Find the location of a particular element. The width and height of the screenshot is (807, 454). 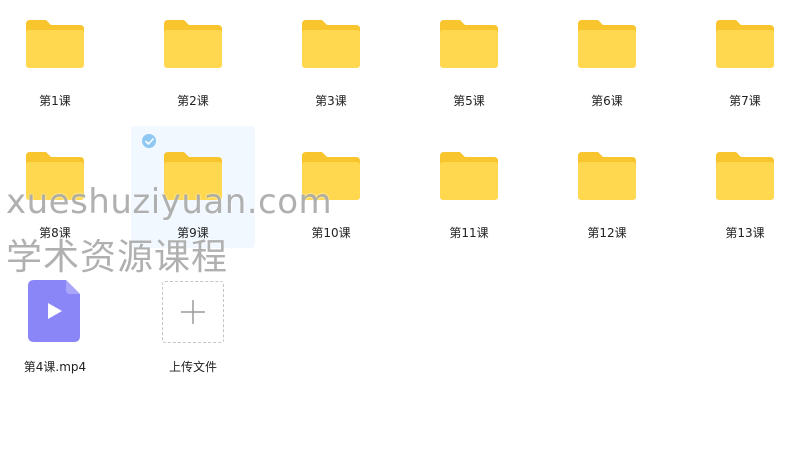

folder-item: 第10课 is located at coordinates (331, 187).